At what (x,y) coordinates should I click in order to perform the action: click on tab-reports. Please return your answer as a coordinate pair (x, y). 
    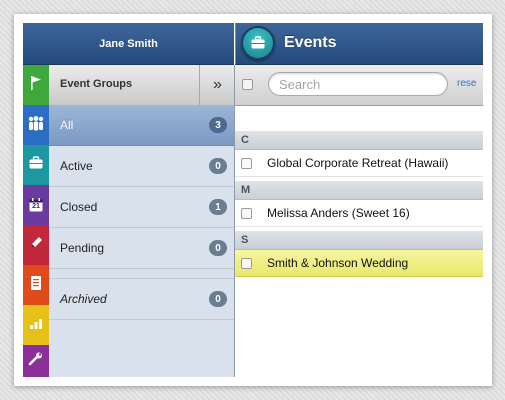
    Looking at the image, I should click on (36, 325).